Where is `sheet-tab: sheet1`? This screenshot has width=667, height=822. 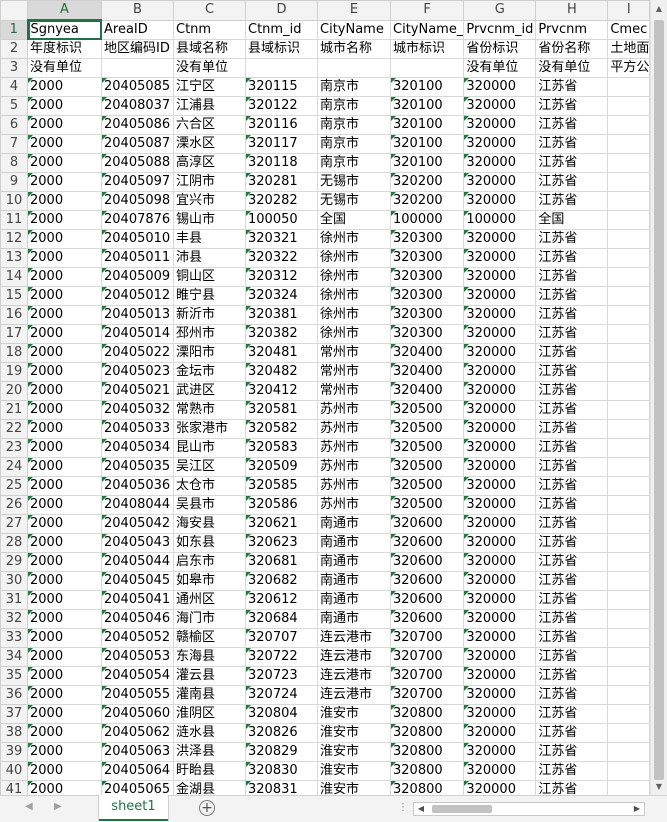 sheet-tab: sheet1 is located at coordinates (133, 808).